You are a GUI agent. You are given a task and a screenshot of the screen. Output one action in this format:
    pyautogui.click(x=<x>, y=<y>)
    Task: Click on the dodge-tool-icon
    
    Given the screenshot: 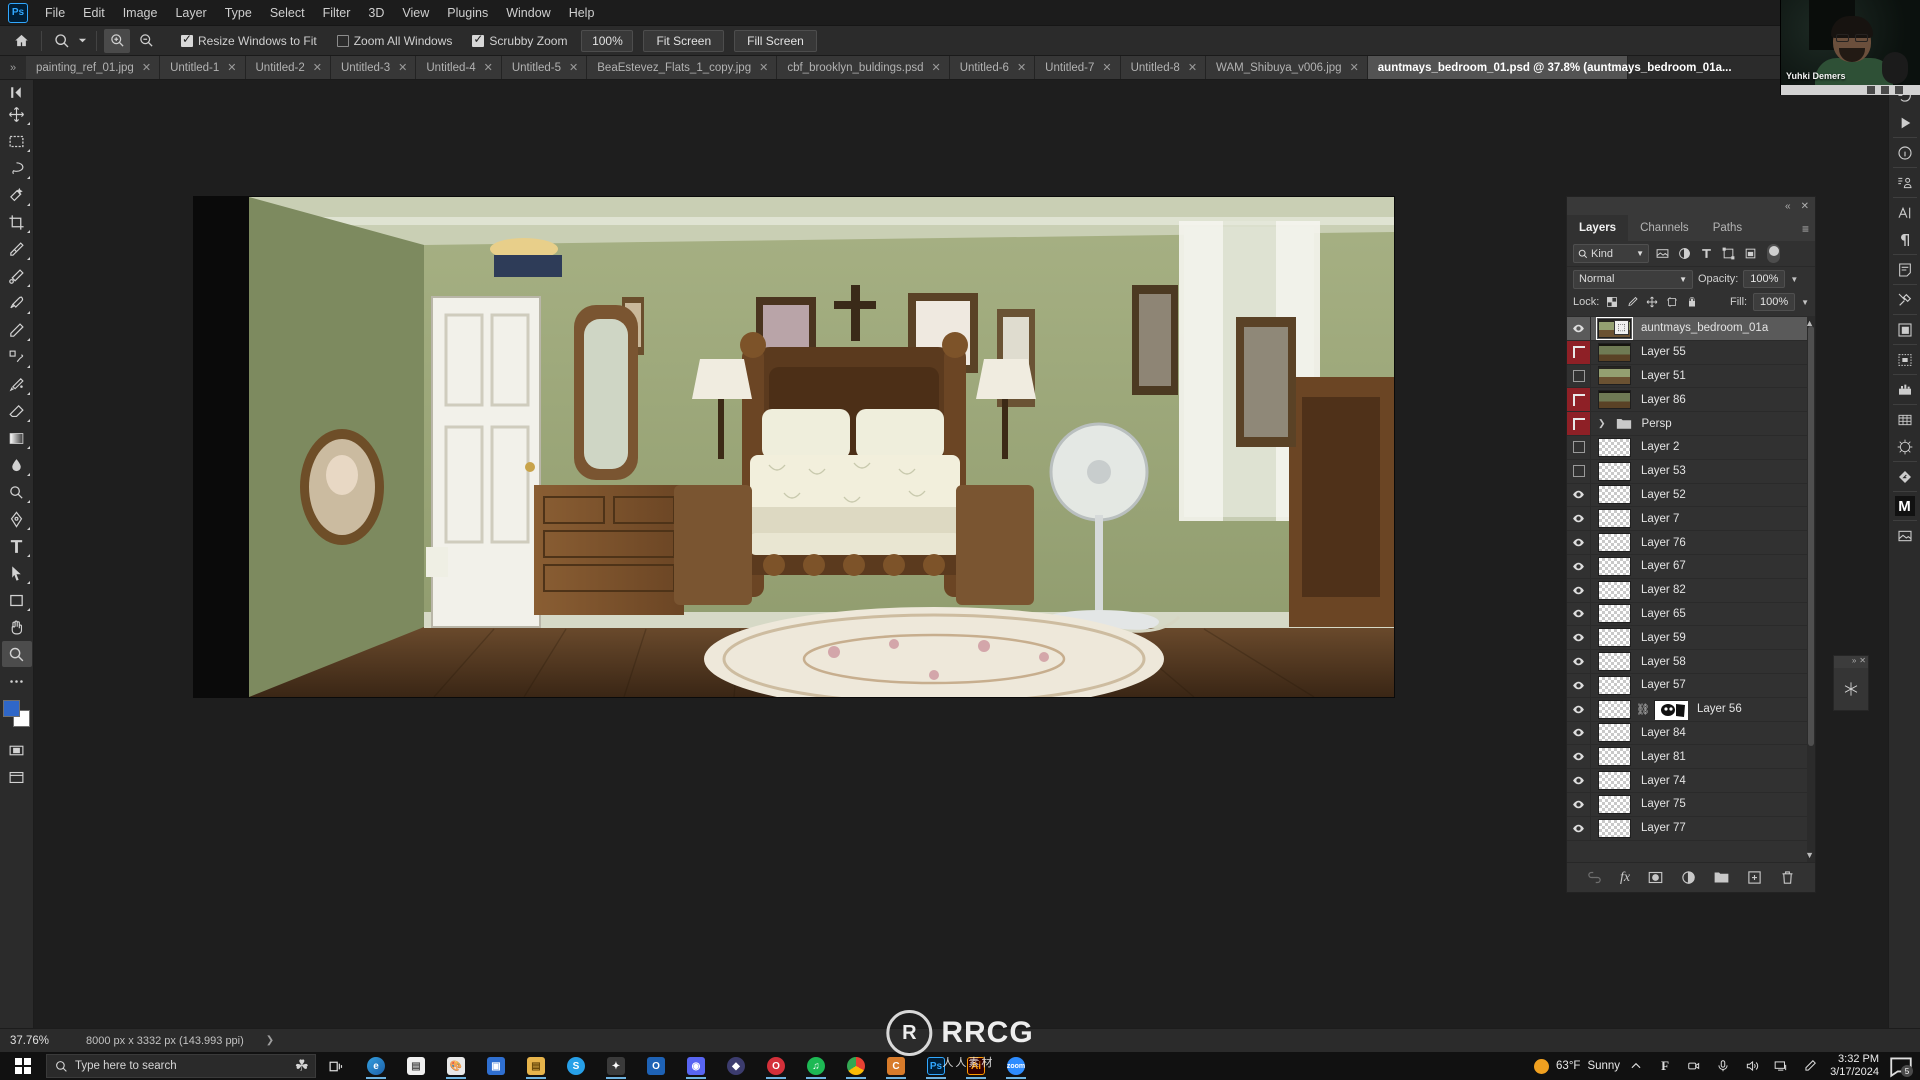 What is the action you would take?
    pyautogui.click(x=17, y=492)
    